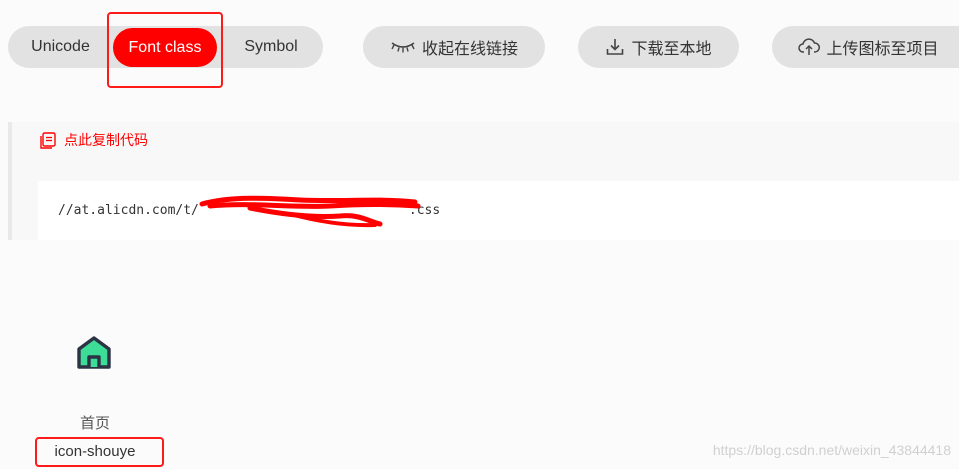  What do you see at coordinates (60, 47) in the screenshot?
I see `tab-unicode: Unicode` at bounding box center [60, 47].